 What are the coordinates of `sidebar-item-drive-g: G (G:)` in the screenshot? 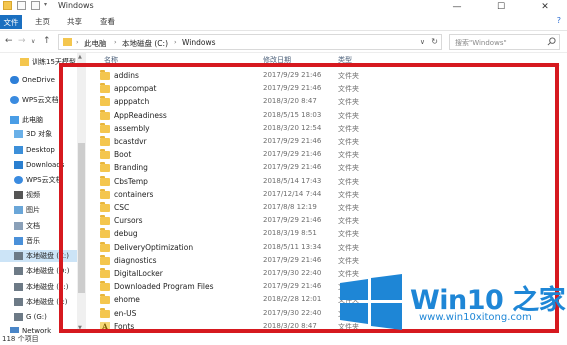 It's located at (30, 317).